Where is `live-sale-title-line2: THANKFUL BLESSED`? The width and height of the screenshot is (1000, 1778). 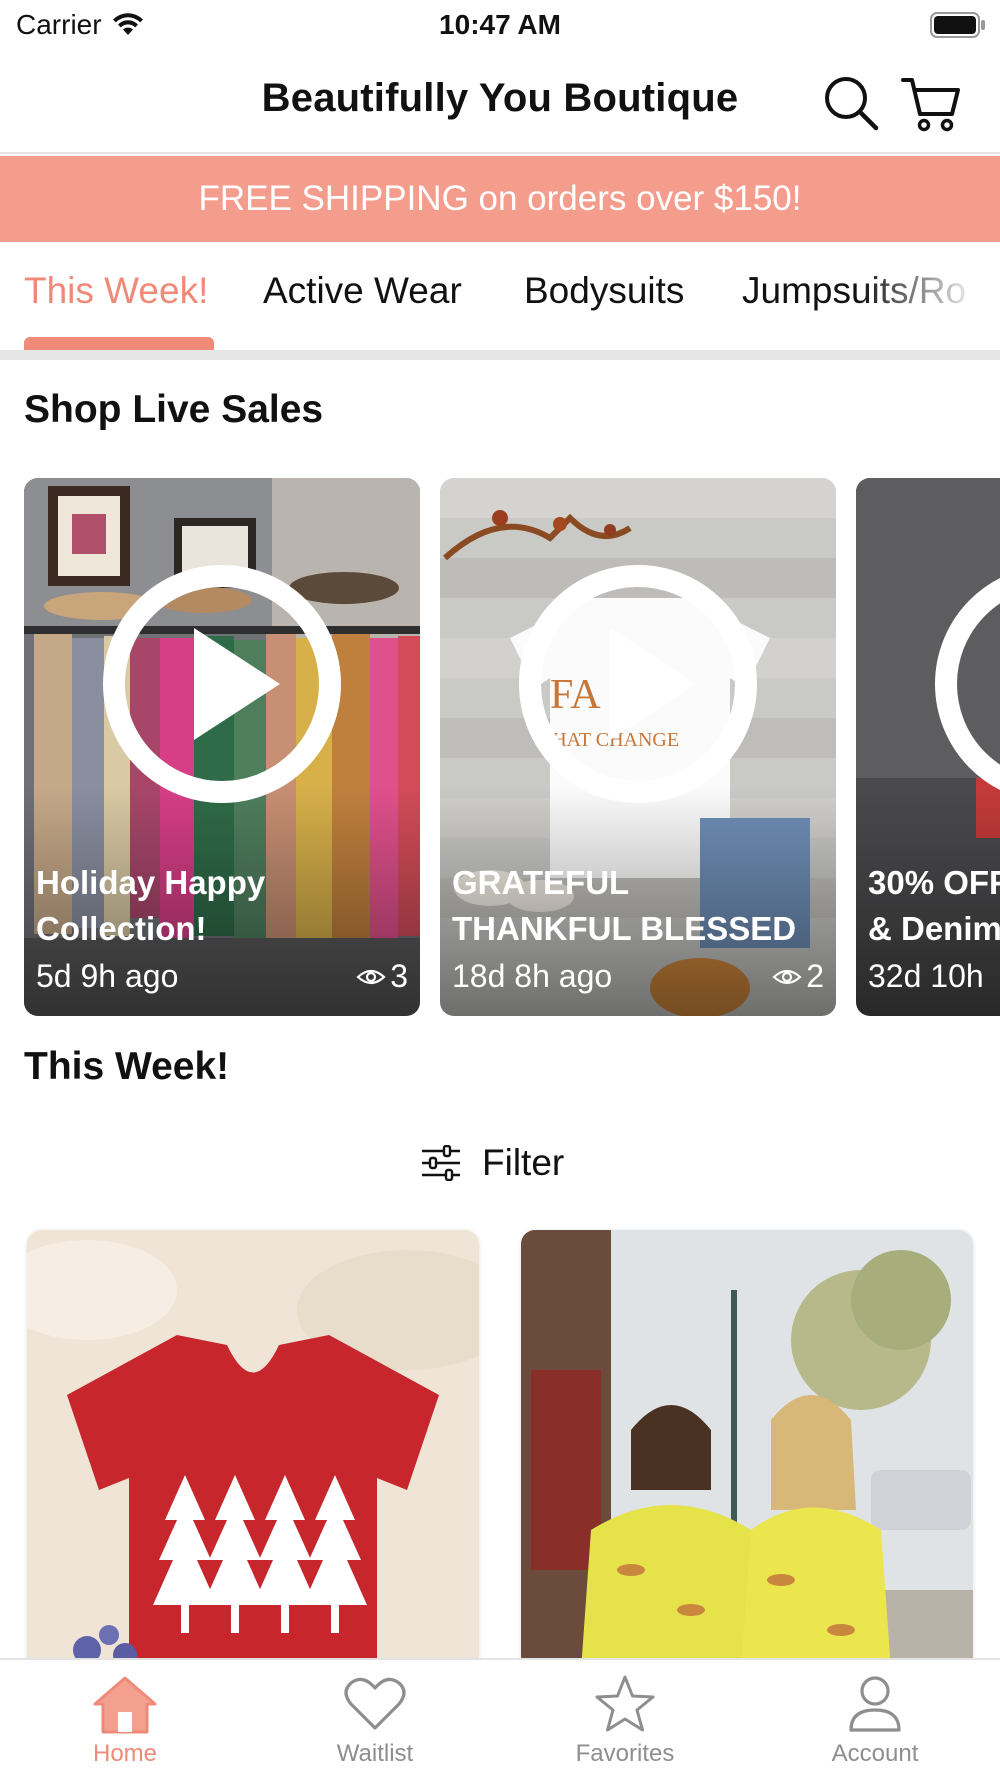 live-sale-title-line2: THANKFUL BLESSED is located at coordinates (624, 928).